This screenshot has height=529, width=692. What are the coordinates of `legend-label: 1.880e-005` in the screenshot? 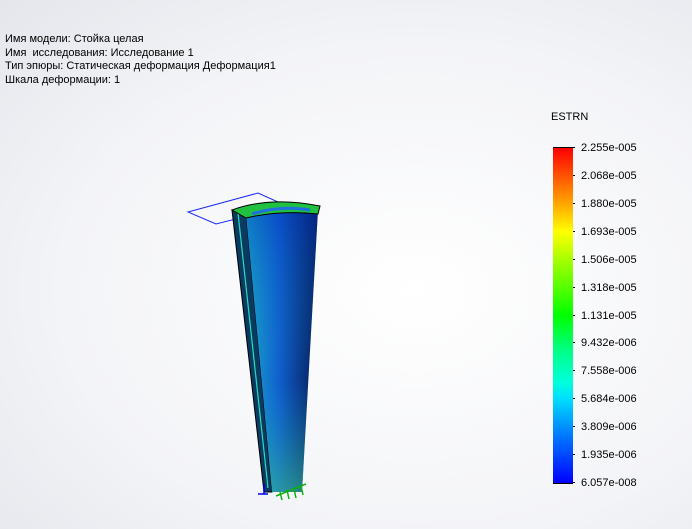 It's located at (609, 203).